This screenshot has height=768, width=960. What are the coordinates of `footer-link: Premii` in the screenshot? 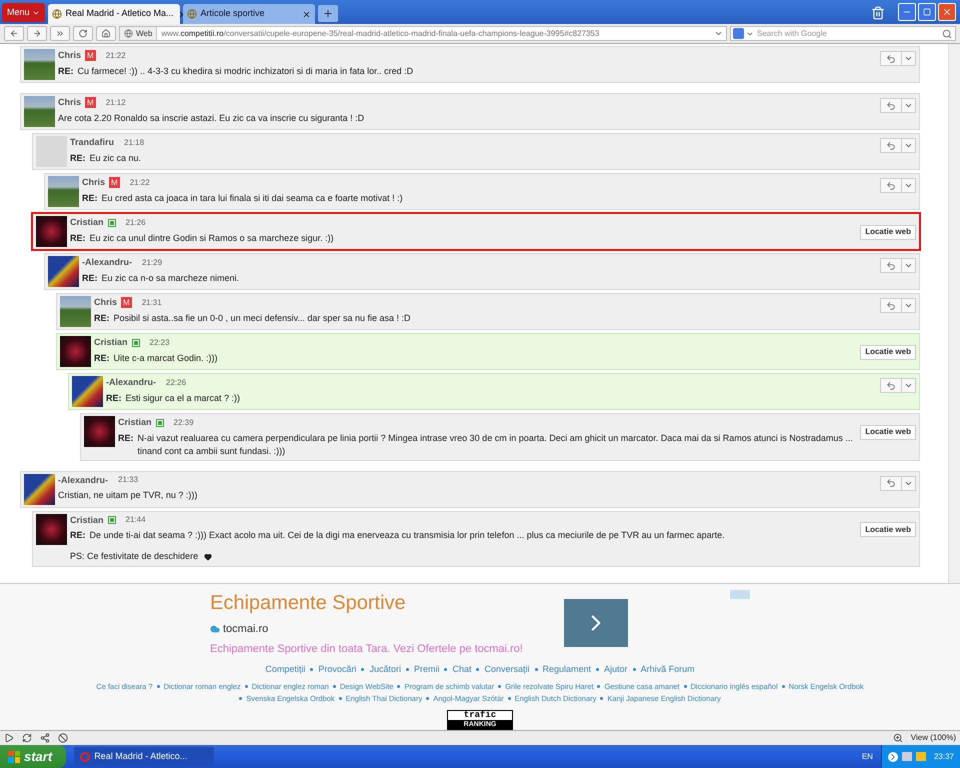 It's located at (427, 669).